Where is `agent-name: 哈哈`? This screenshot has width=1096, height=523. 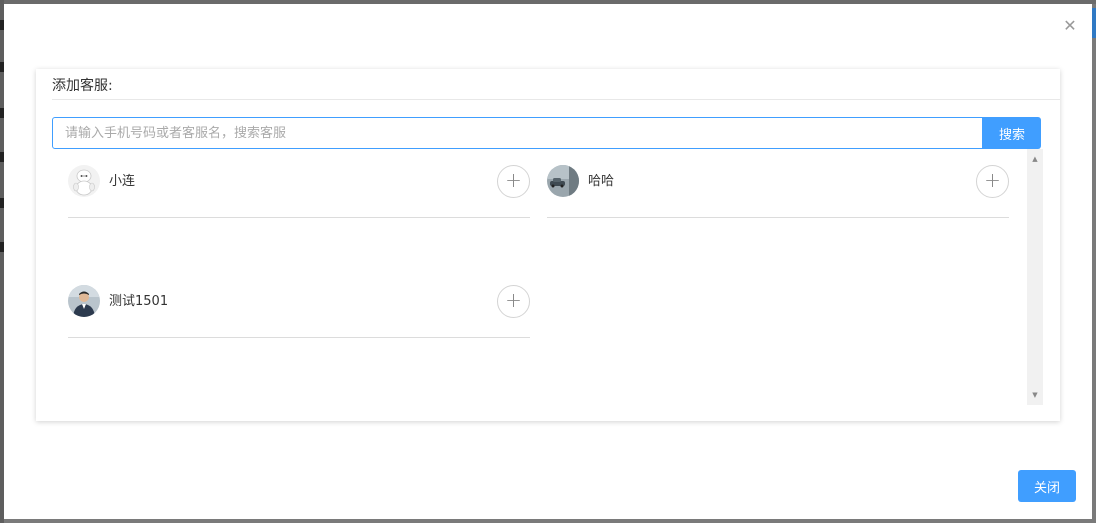 agent-name: 哈哈 is located at coordinates (601, 181).